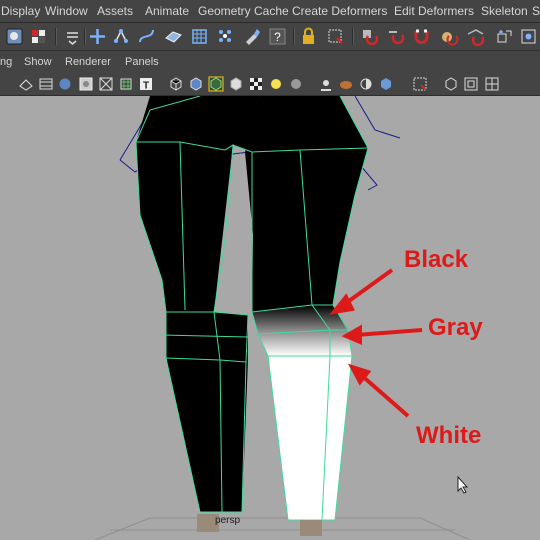 The width and height of the screenshot is (540, 540). I want to click on status-toolbar: ?, so click(270, 37).